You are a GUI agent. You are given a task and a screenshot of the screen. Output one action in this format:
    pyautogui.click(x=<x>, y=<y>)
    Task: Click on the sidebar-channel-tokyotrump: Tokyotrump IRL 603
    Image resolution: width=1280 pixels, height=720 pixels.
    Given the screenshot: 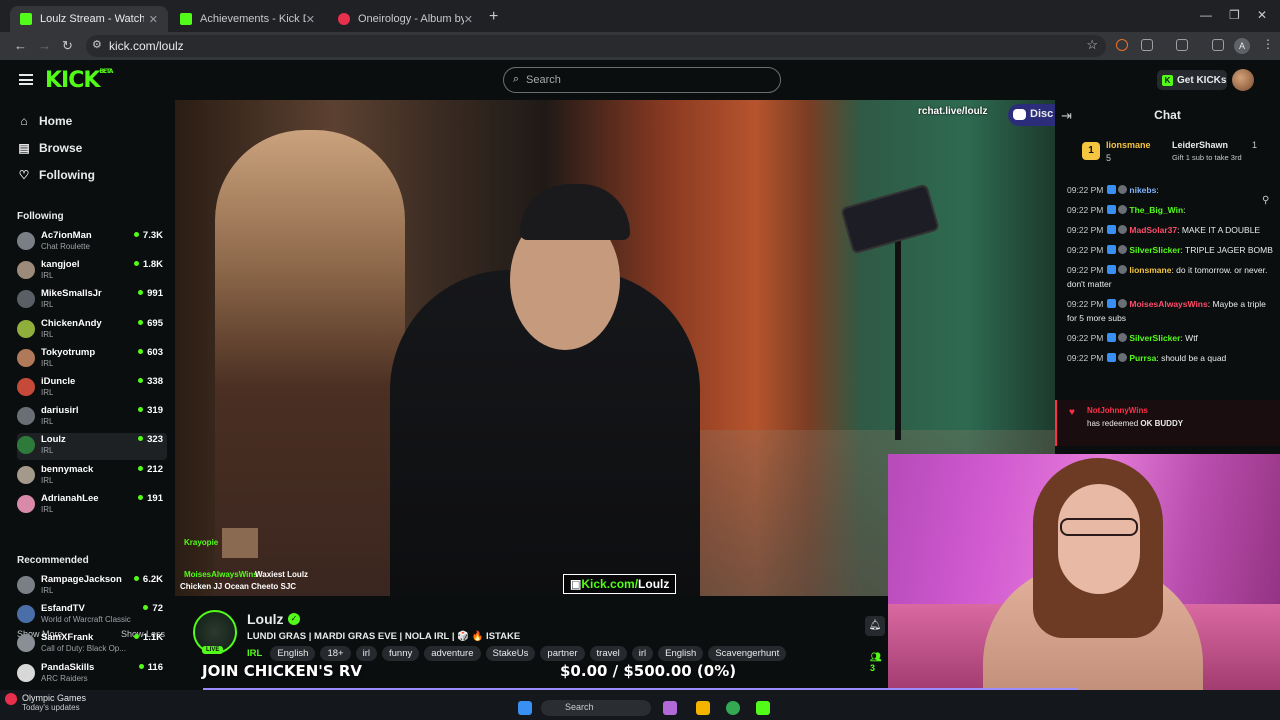 What is the action you would take?
    pyautogui.click(x=92, y=359)
    